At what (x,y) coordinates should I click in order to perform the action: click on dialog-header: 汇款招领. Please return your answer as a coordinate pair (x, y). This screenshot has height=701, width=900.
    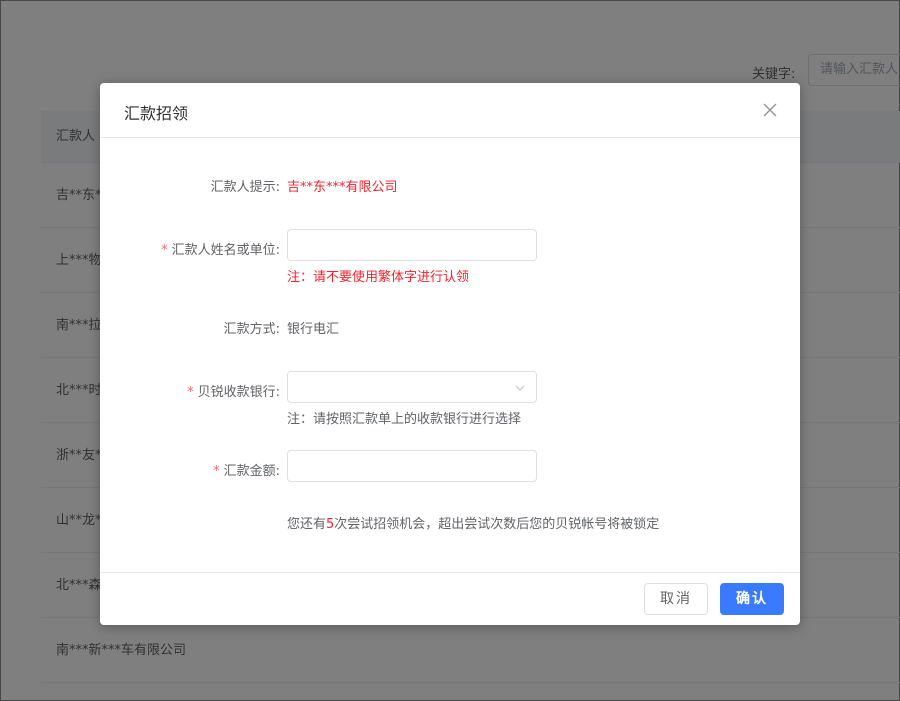
    Looking at the image, I should click on (450, 110).